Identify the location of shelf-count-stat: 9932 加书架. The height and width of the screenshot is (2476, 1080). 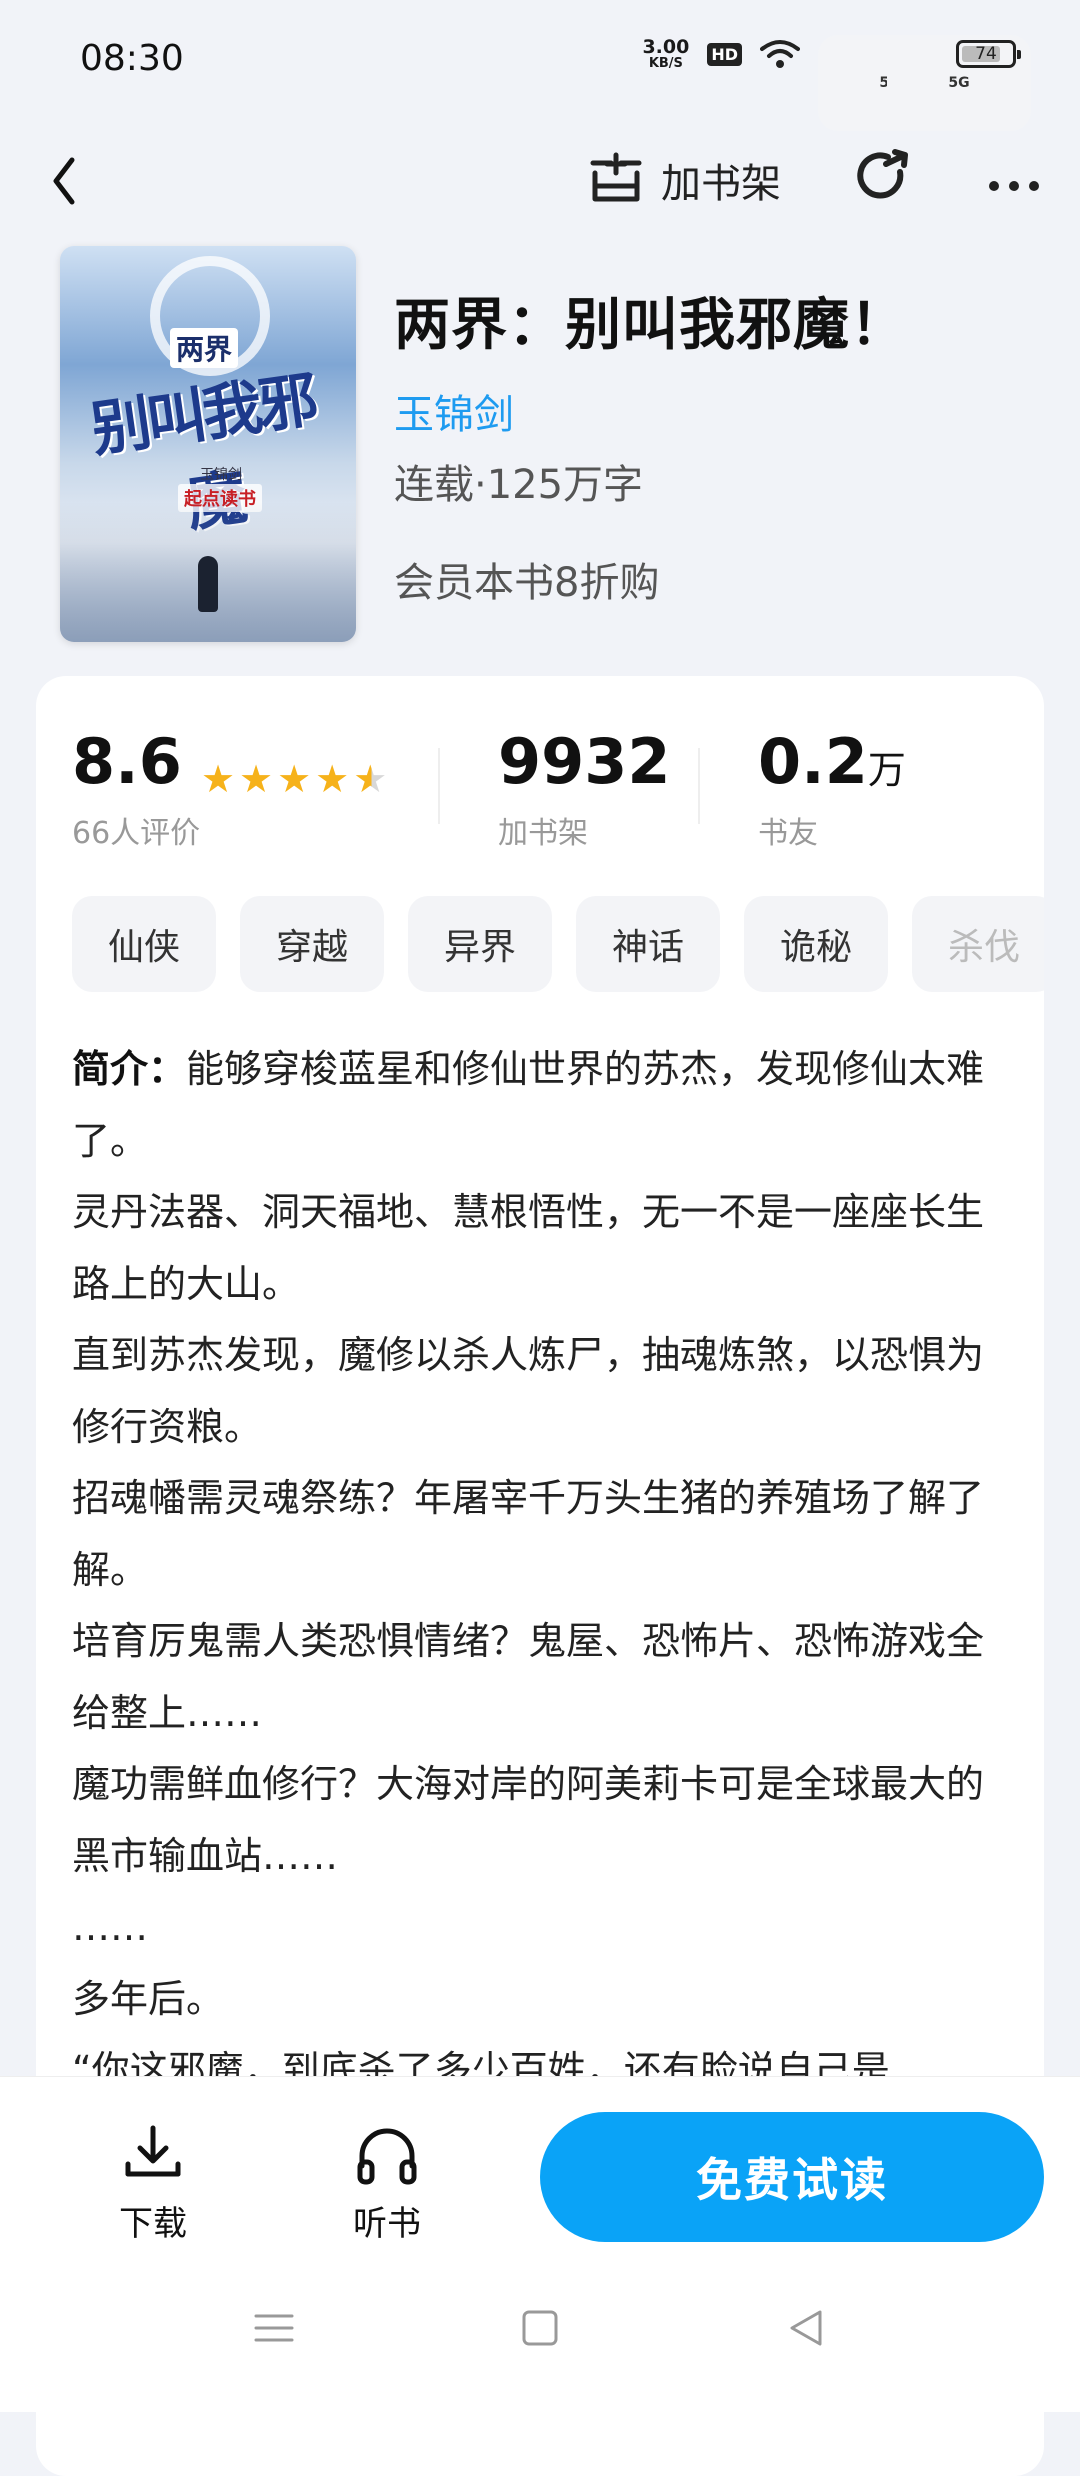
(584, 789).